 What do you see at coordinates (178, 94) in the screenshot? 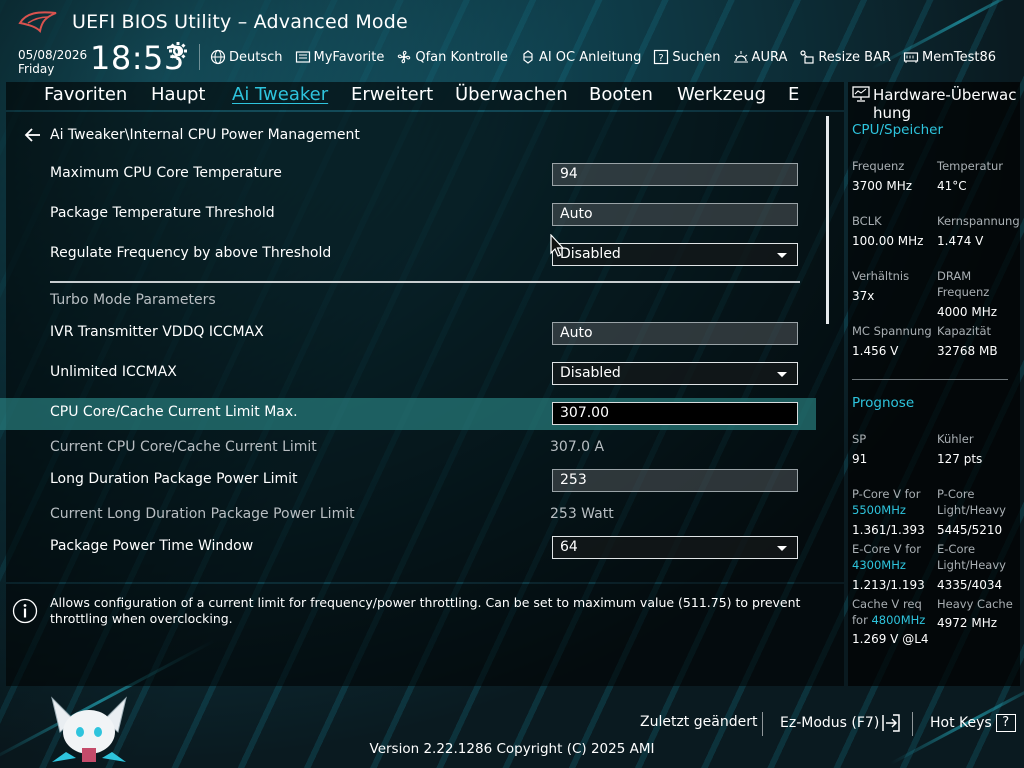
I see `tab-haupt: Haupt` at bounding box center [178, 94].